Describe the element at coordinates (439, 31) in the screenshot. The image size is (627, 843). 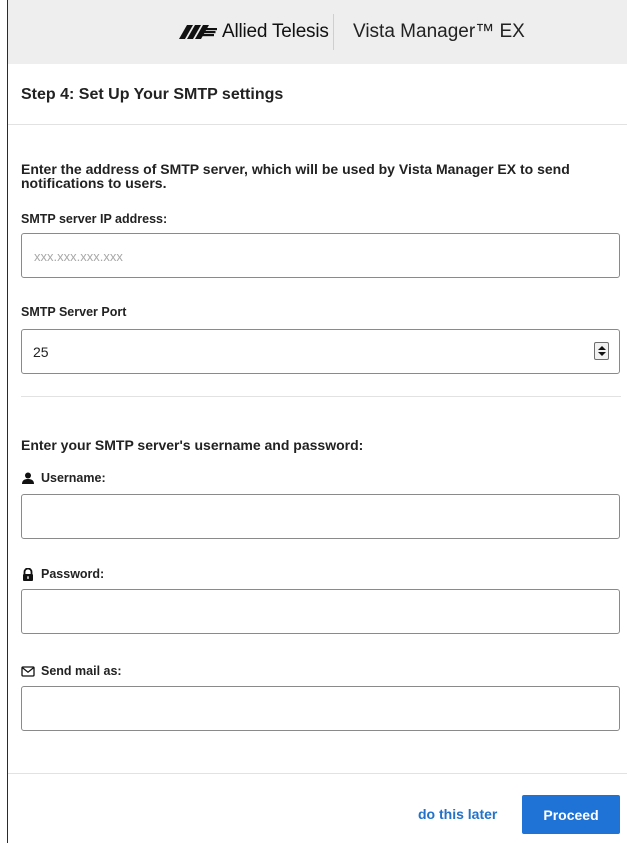
I see `product-name: Vista Manager™ EX` at that location.